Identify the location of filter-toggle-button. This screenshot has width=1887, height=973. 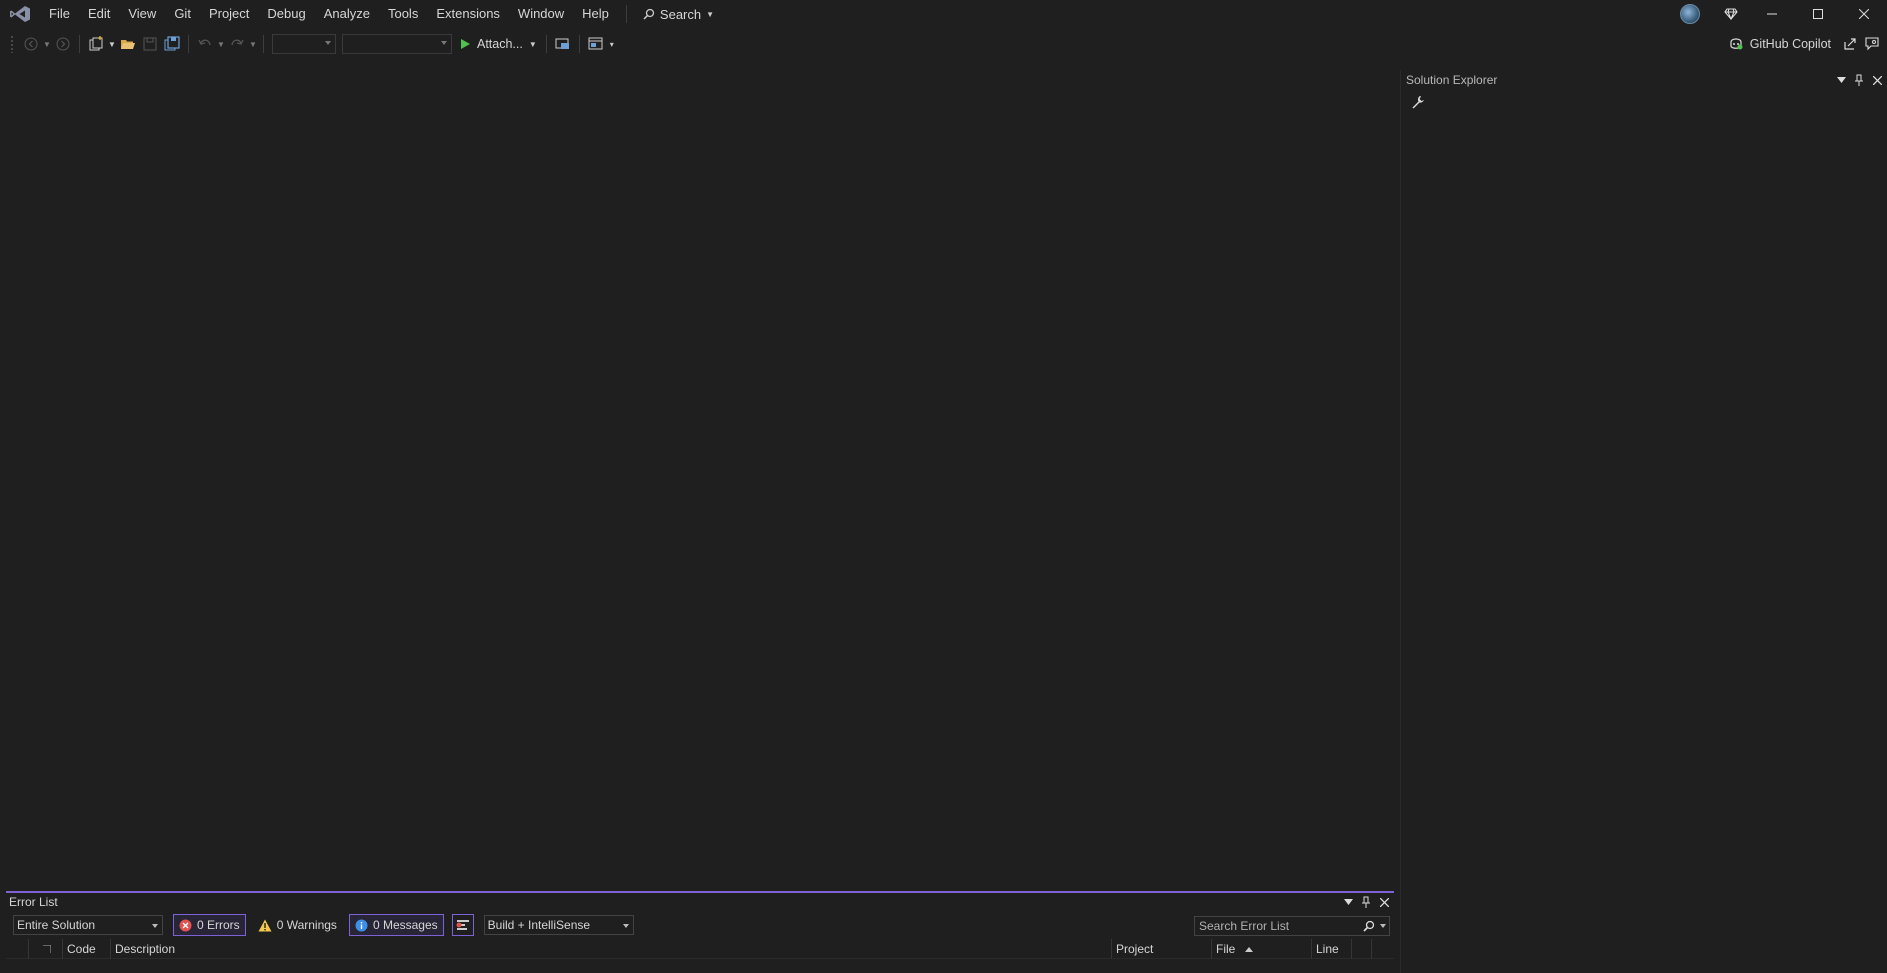
(462, 925).